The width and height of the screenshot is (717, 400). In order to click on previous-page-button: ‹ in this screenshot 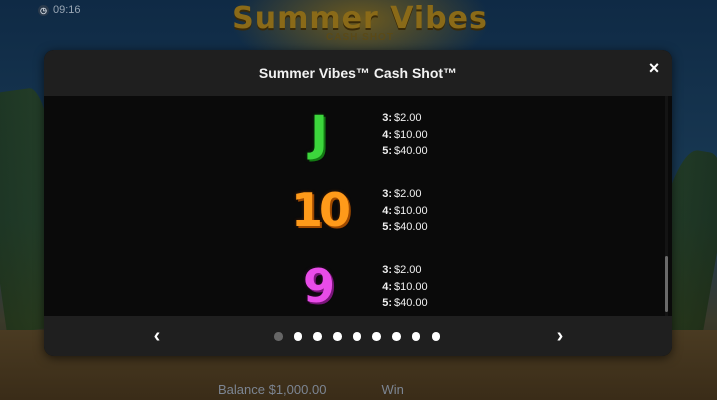, I will do `click(157, 336)`.